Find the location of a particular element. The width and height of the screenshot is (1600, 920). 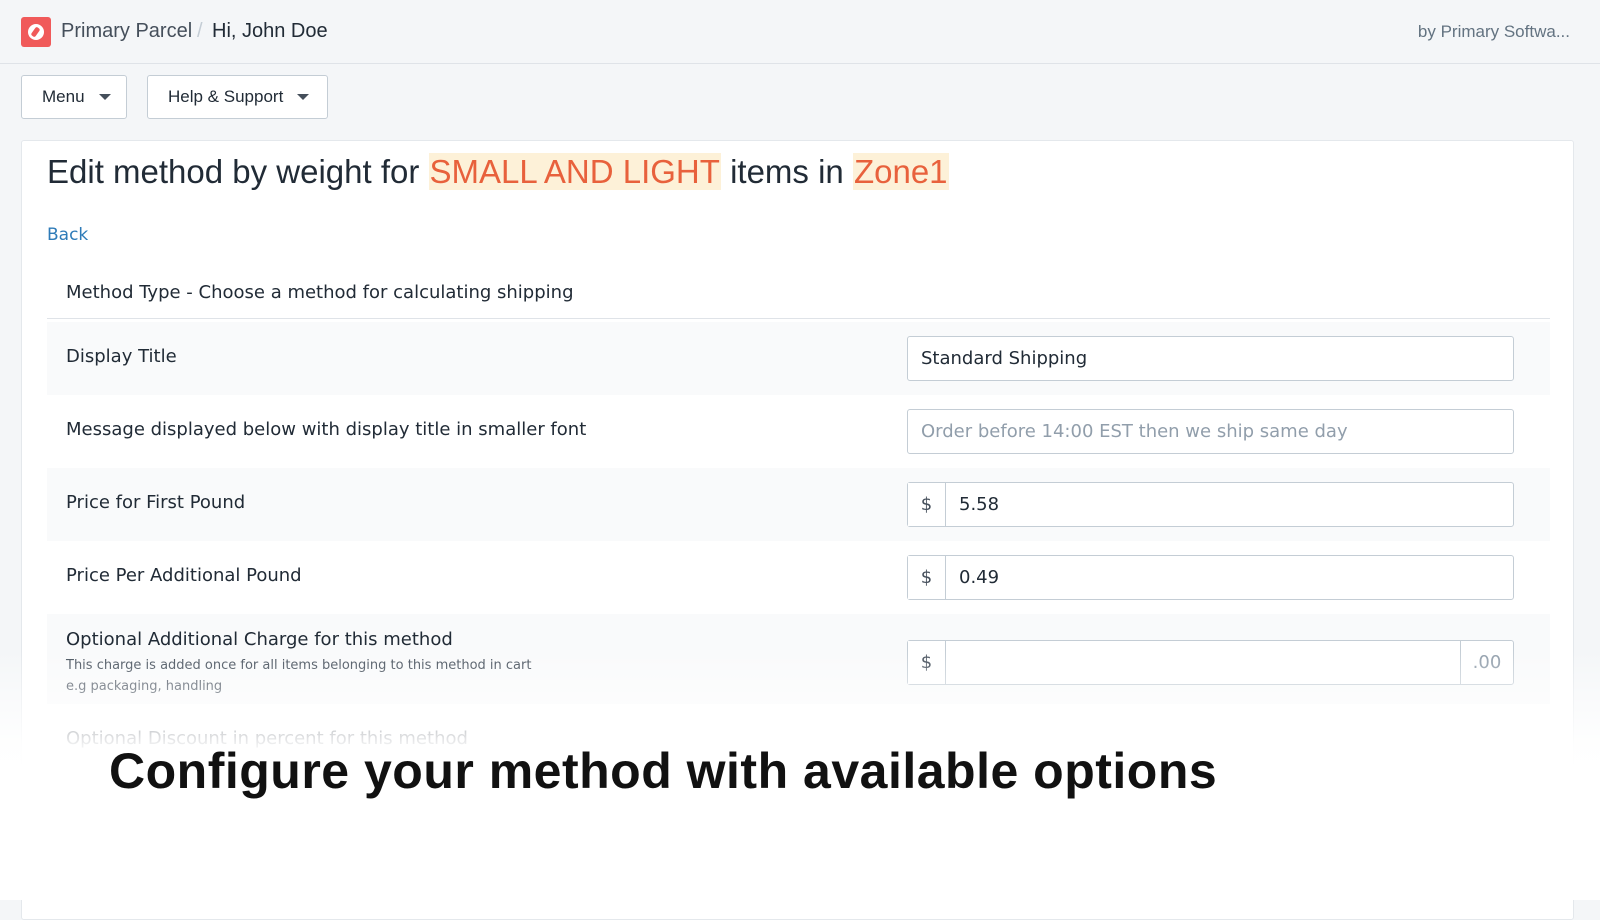

first-pound-price-input is located at coordinates (1229, 504).